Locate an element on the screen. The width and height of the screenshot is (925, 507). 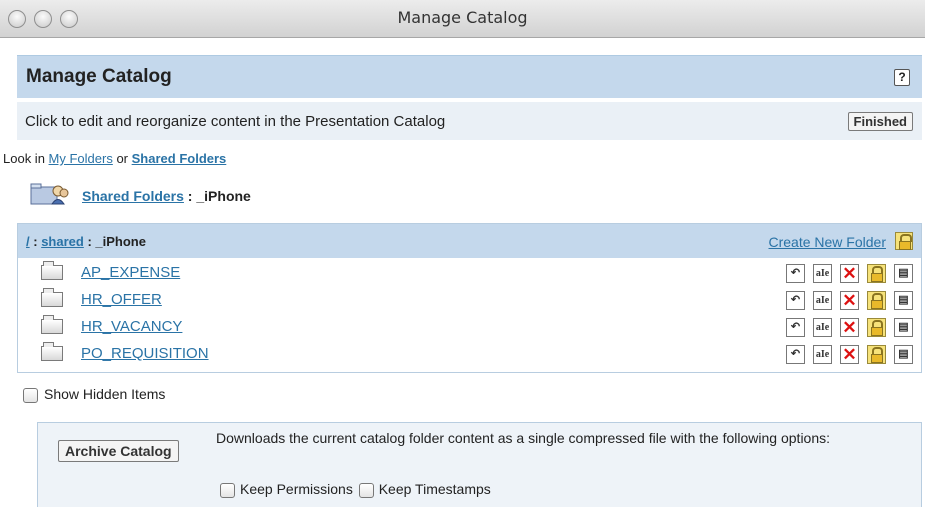
show-hidden-items-label: Show Hidden Items is located at coordinates (105, 394).